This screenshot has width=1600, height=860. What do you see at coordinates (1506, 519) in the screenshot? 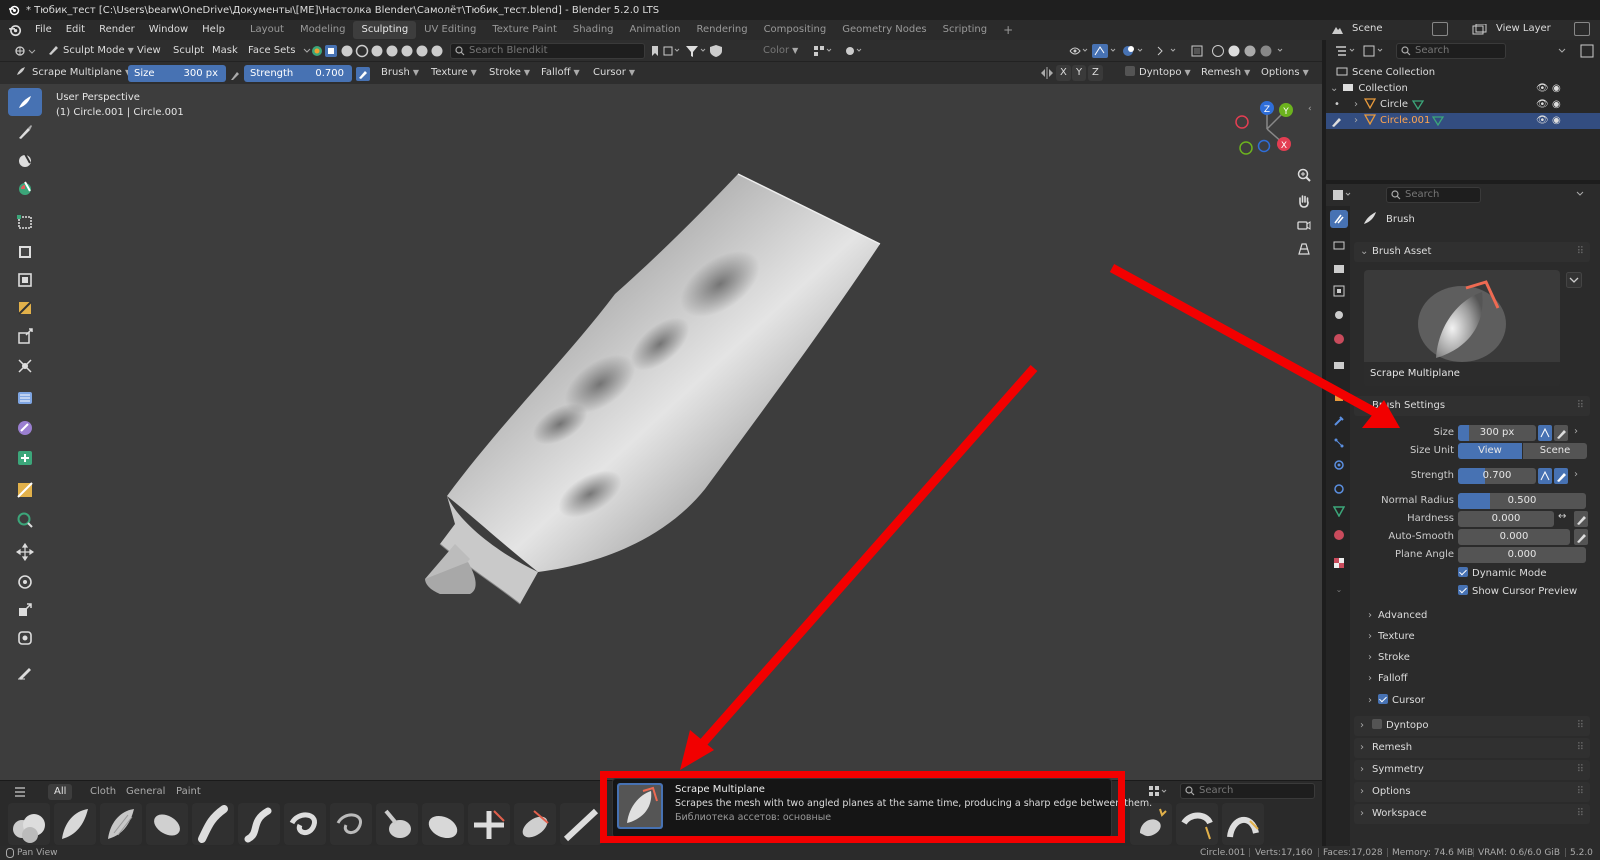
I see `hardness-slider: 0.000` at bounding box center [1506, 519].